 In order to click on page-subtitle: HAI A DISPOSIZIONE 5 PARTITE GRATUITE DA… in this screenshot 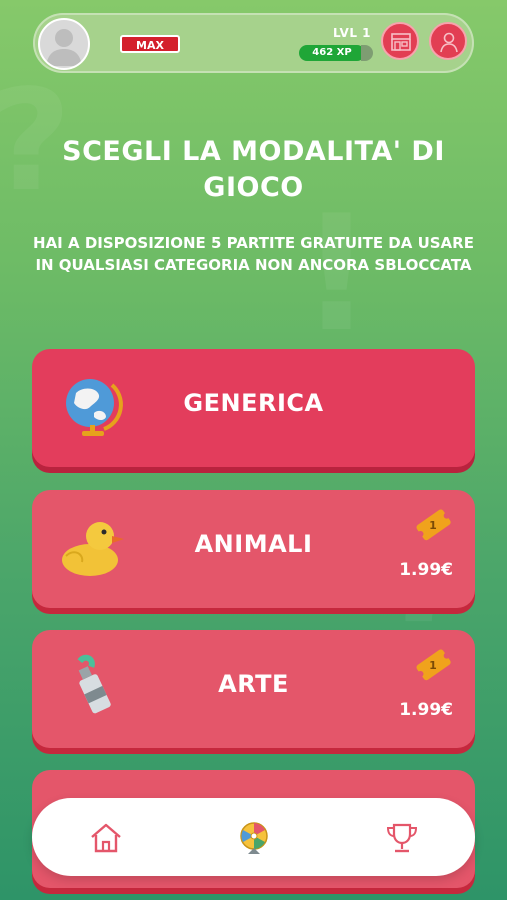, I will do `click(253, 254)`.